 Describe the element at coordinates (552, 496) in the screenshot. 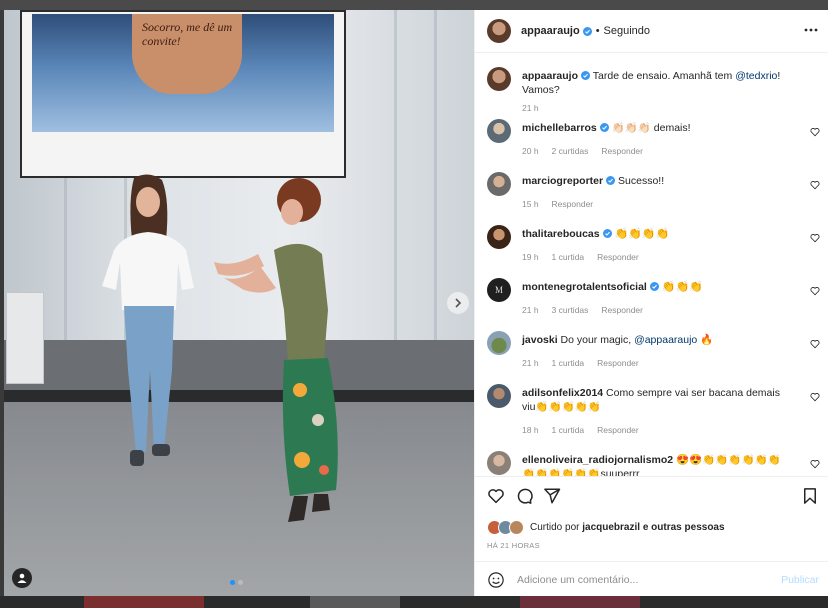

I see `share-icon` at that location.